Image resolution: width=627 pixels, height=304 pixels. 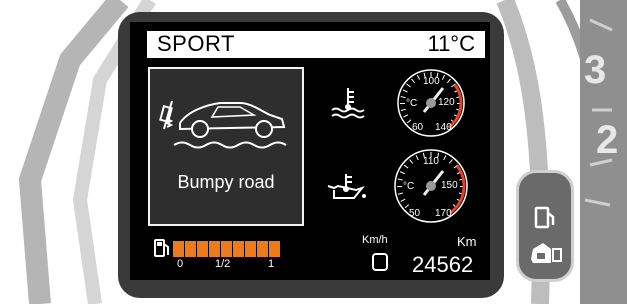 I want to click on odometer-unit: Km, so click(x=467, y=241).